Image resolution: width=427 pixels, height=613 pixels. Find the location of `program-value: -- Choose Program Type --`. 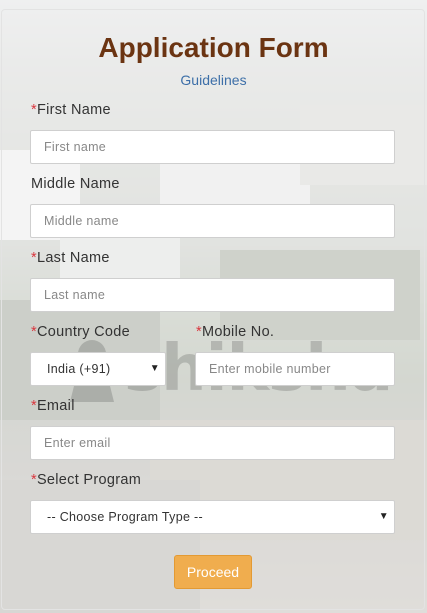

program-value: -- Choose Program Type -- is located at coordinates (125, 517).